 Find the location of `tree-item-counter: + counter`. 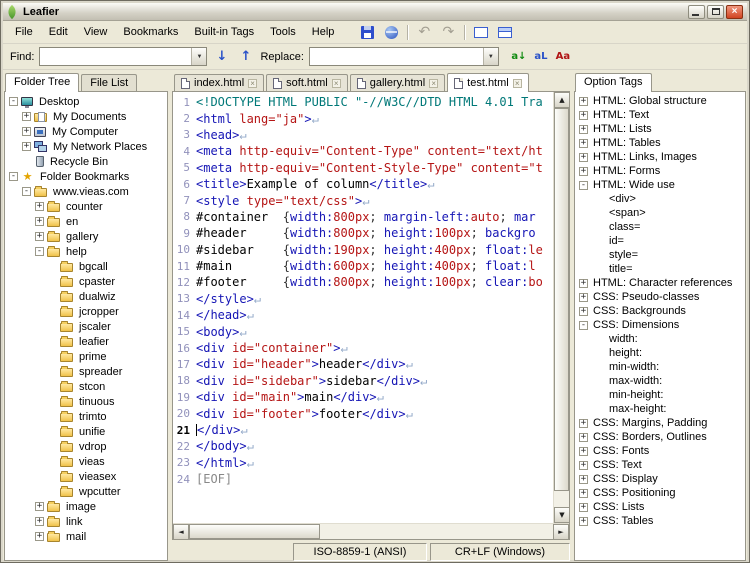

tree-item-counter: + counter is located at coordinates (86, 206).